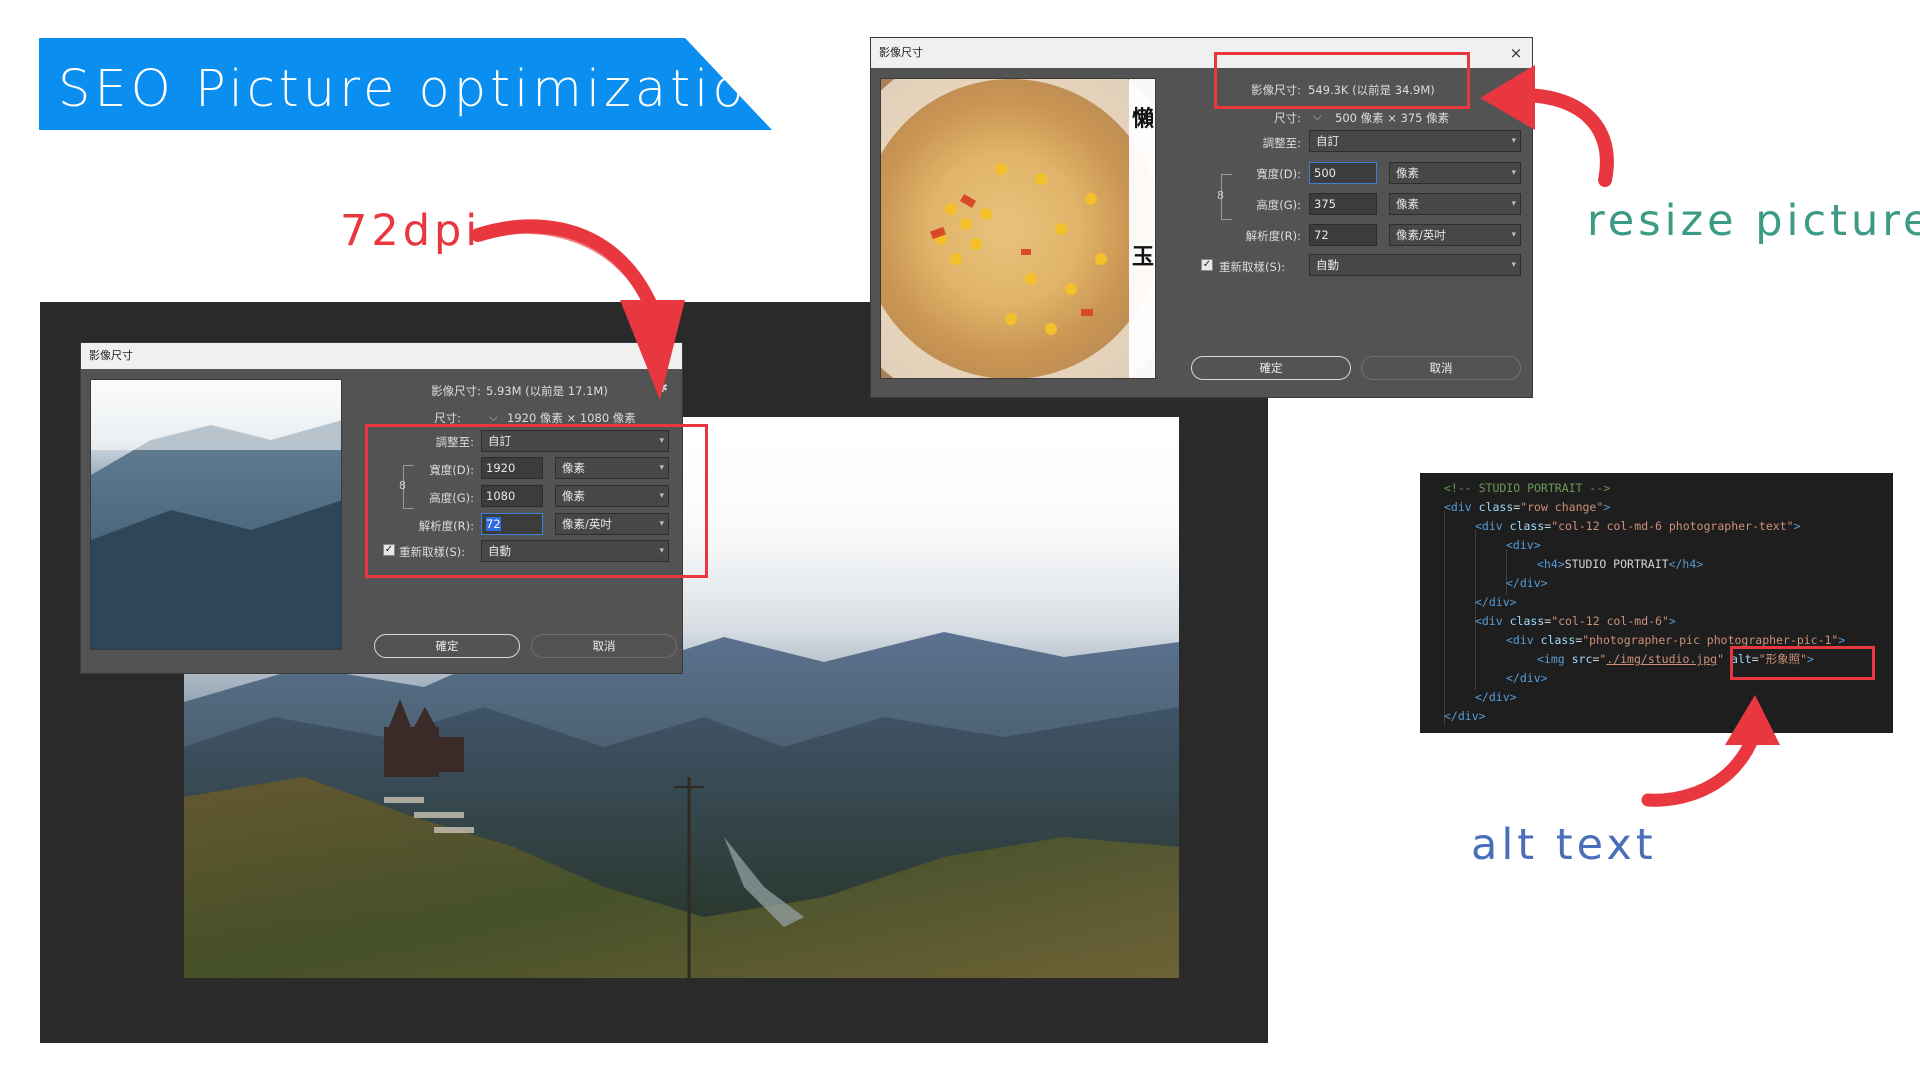 This screenshot has width=1920, height=1080. I want to click on highlight-resolution-box, so click(536, 501).